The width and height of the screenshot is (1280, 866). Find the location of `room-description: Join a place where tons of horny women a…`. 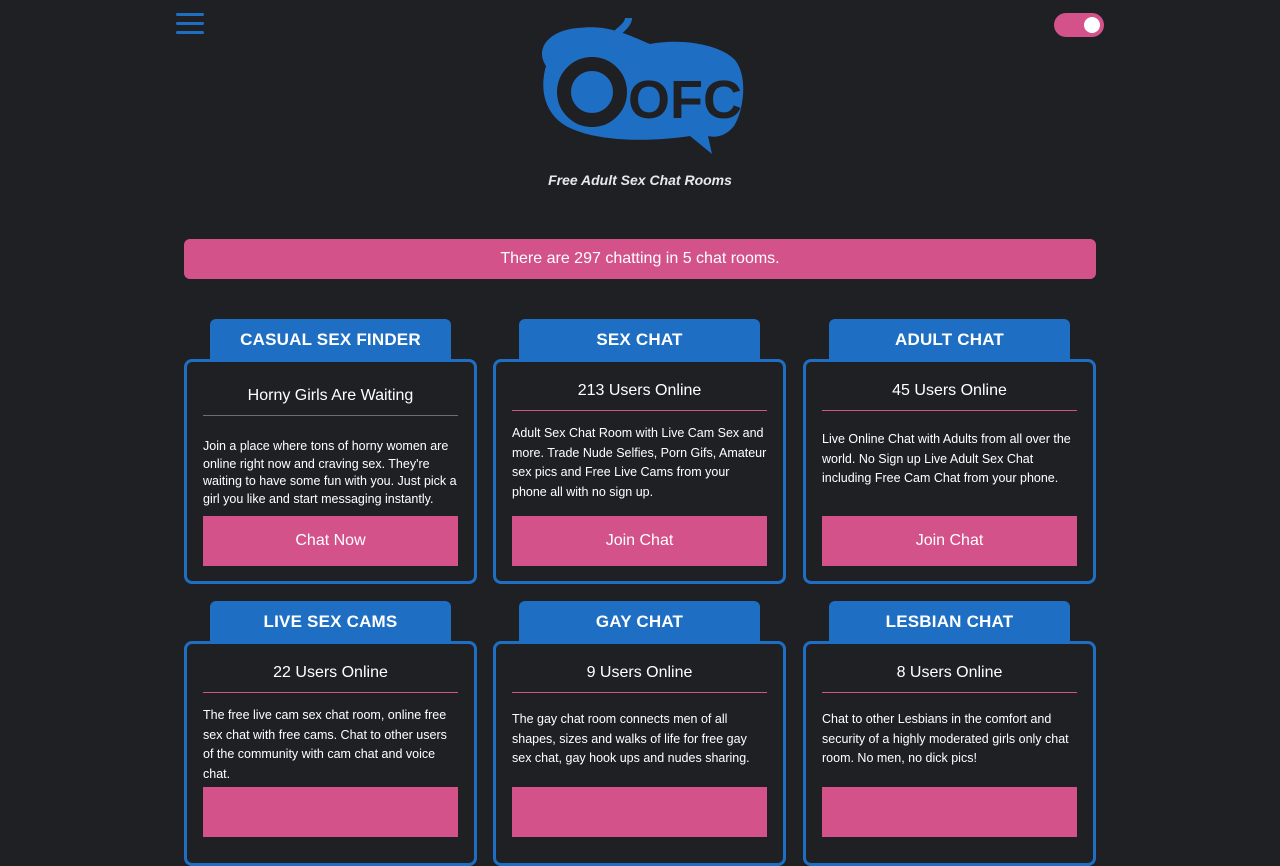

room-description: Join a place where tons of horny women a… is located at coordinates (330, 472).